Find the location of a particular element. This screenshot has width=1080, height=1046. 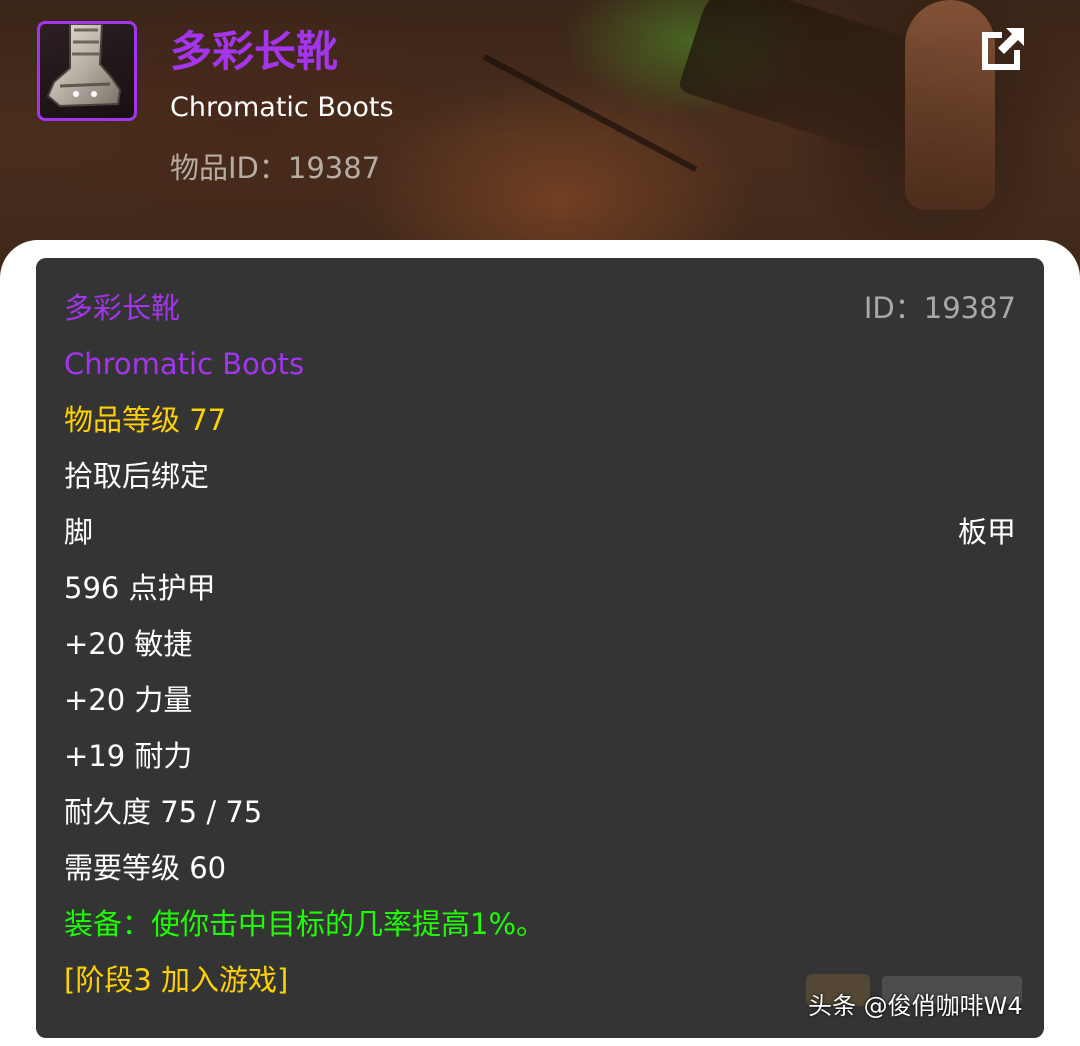

item-title-en: Chromatic Boots is located at coordinates (282, 107).